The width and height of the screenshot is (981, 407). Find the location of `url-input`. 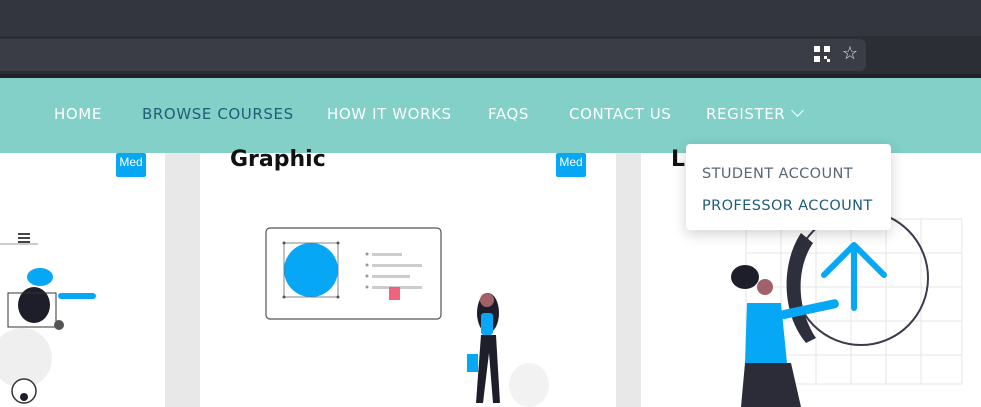

url-input is located at coordinates (433, 55).